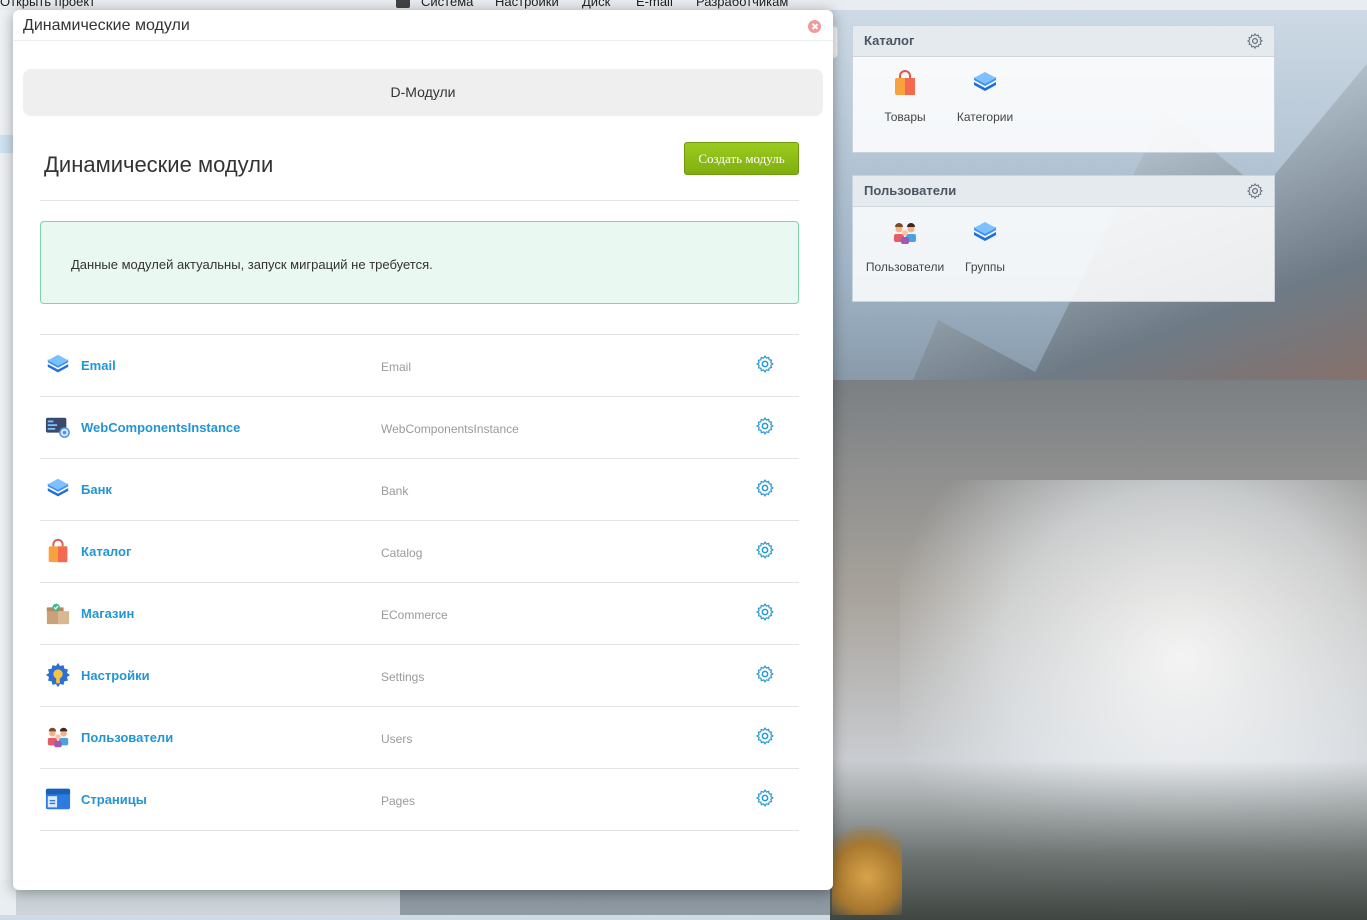 The width and height of the screenshot is (1367, 920). I want to click on box-icon, so click(58, 614).